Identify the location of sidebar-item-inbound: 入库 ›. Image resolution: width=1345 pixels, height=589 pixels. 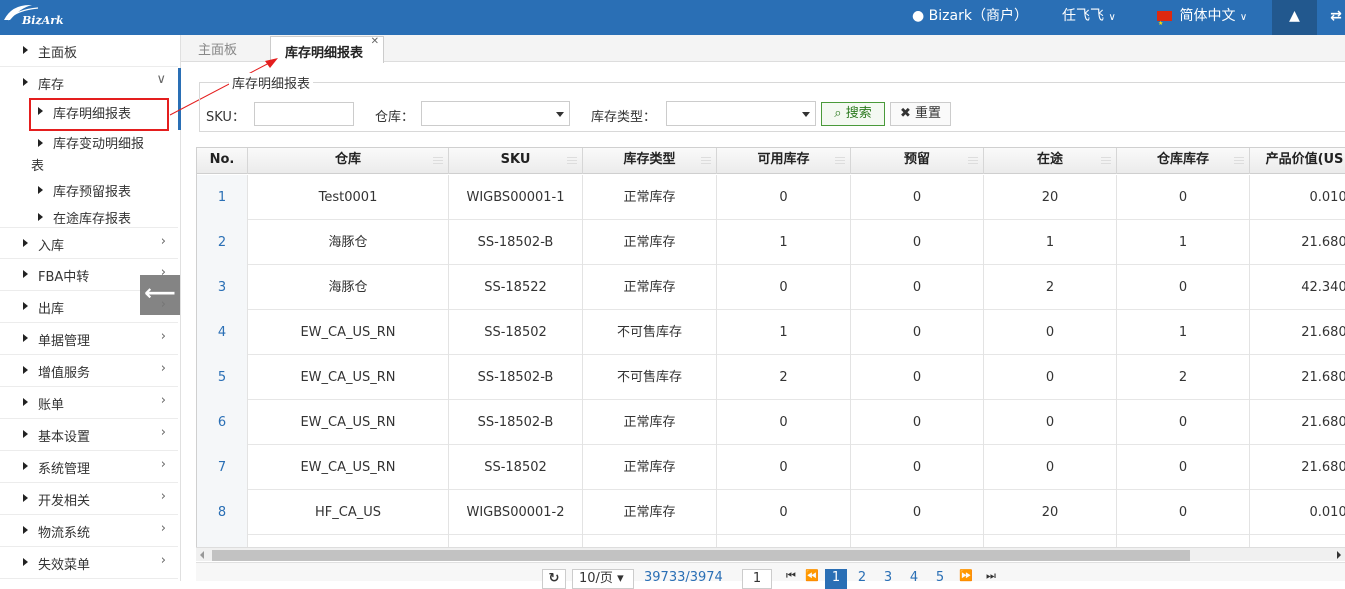
(89, 243).